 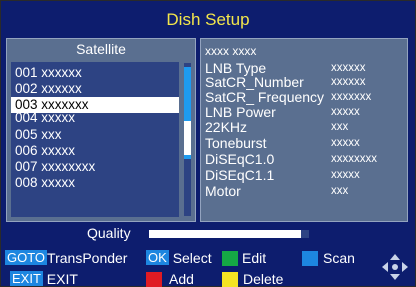 I want to click on page-title: Dish Setup, so click(x=208, y=19).